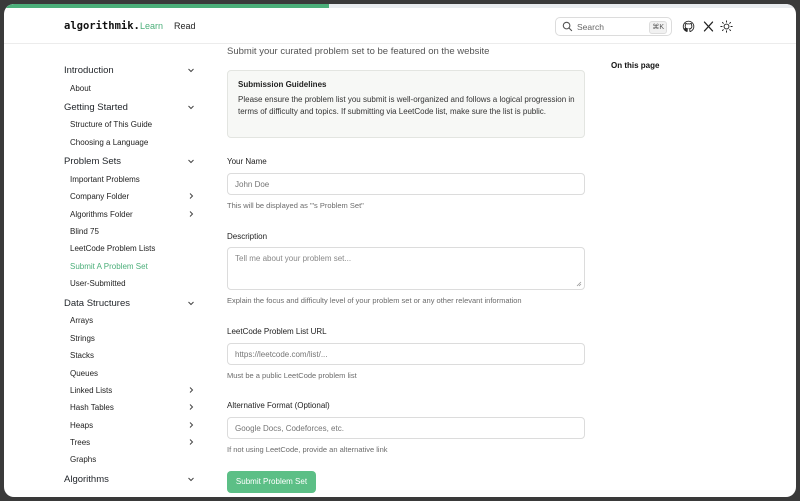 The image size is (800, 501). I want to click on description-field-label: Description, so click(247, 236).